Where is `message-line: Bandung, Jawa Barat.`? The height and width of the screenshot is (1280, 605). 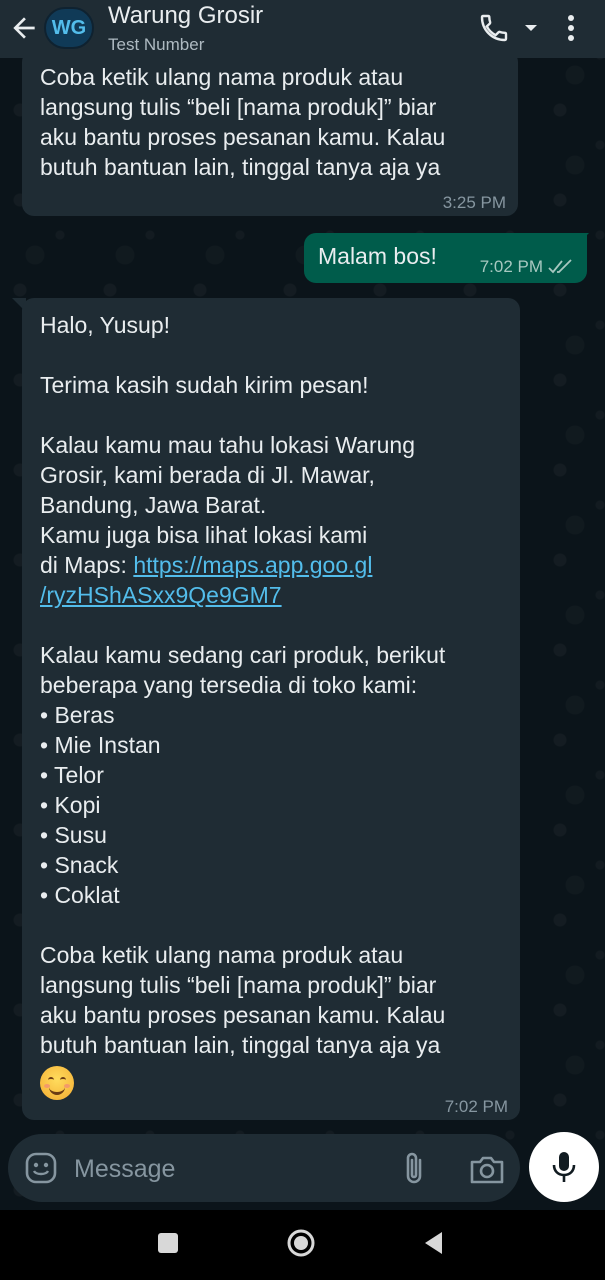
message-line: Bandung, Jawa Barat. is located at coordinates (153, 505).